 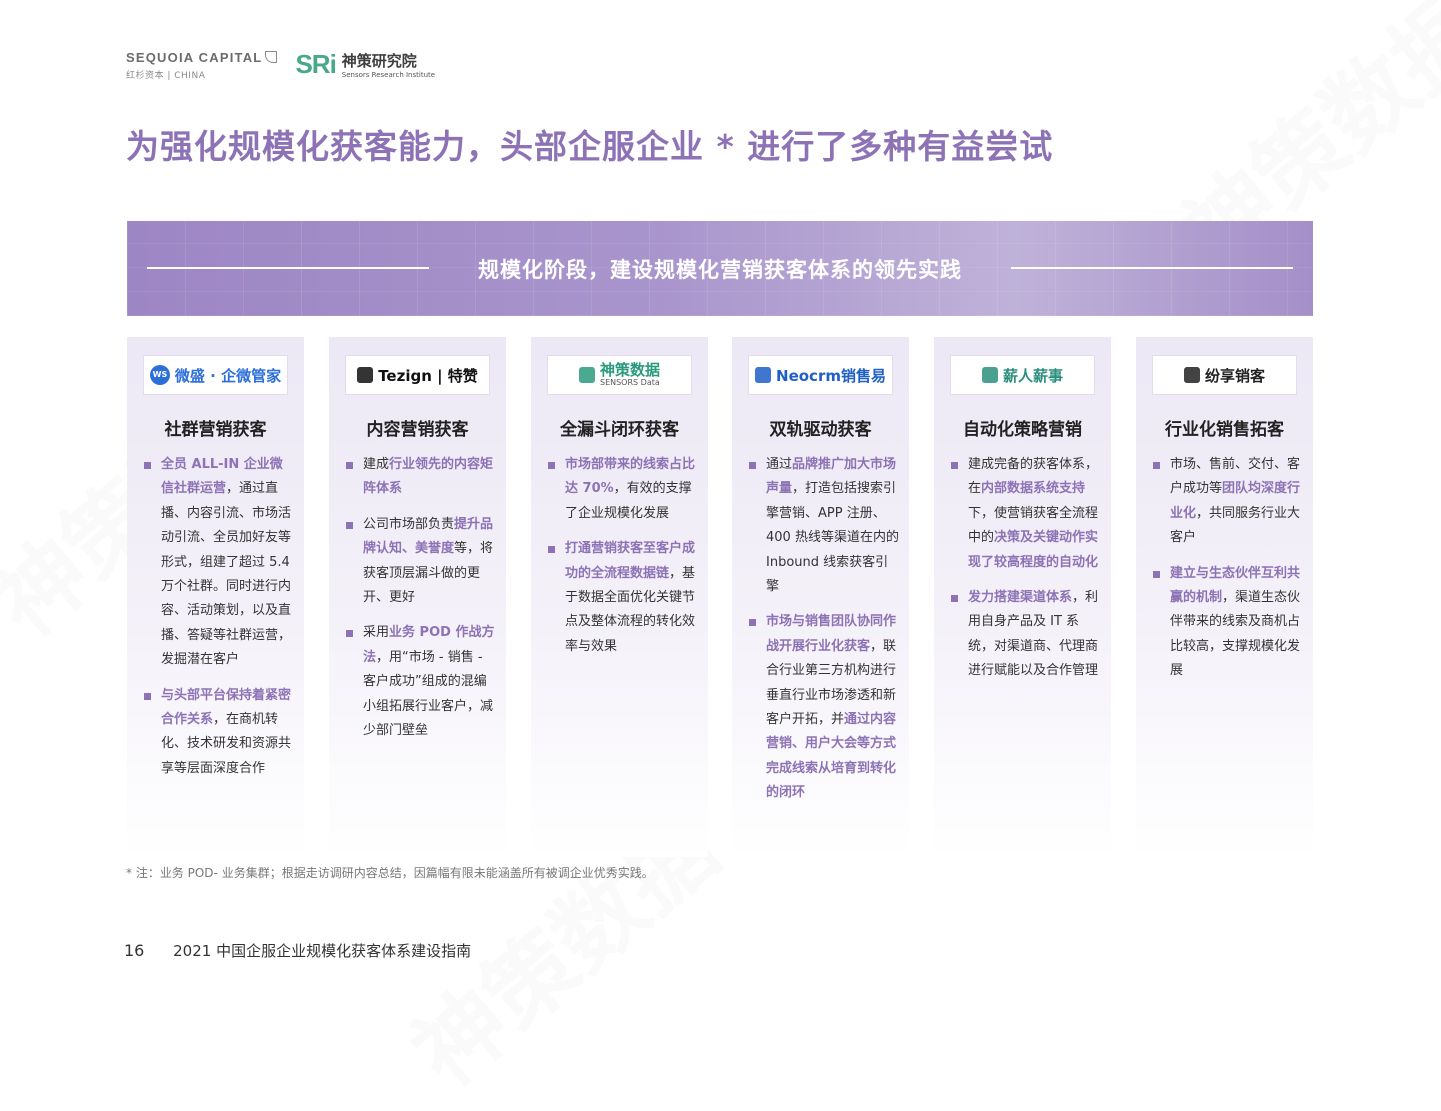 What do you see at coordinates (1224, 430) in the screenshot?
I see `card-title: 行业化销售拓客` at bounding box center [1224, 430].